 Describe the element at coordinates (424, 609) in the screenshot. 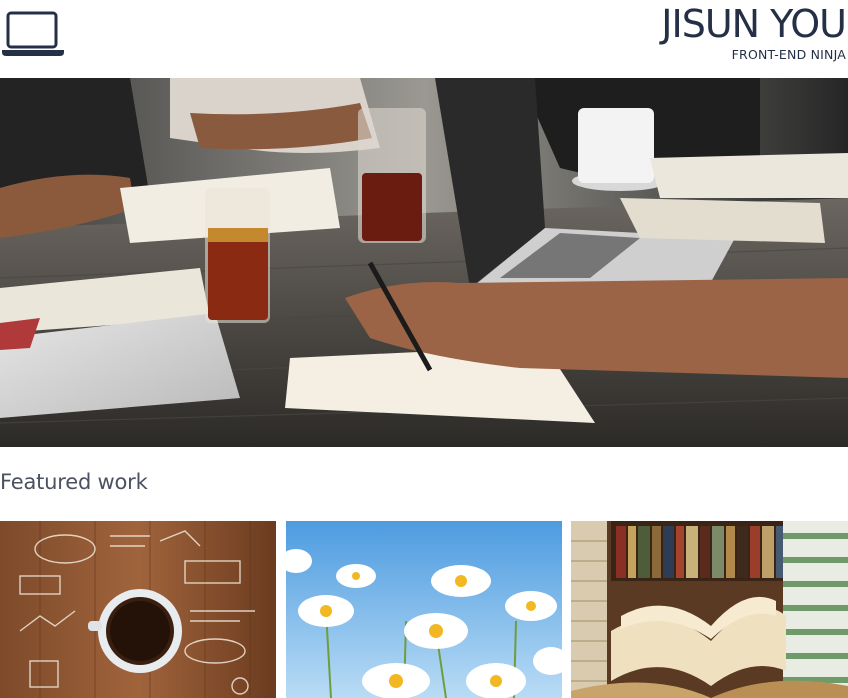

I see `featured-item-daisies` at that location.